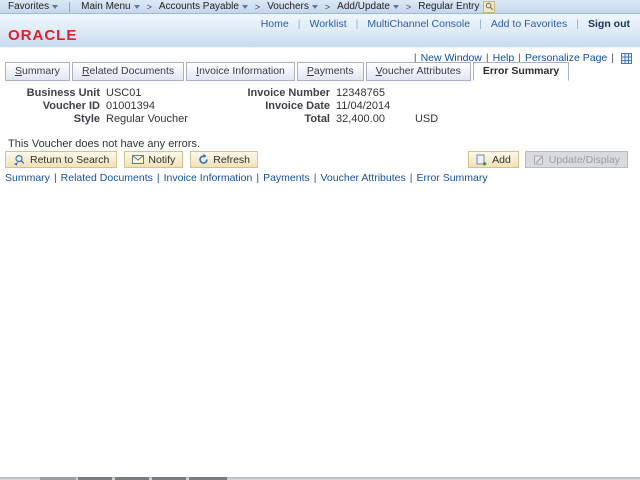 This screenshot has width=640, height=480. I want to click on header-link-add-to-favorites: Add to Favorites, so click(529, 24).